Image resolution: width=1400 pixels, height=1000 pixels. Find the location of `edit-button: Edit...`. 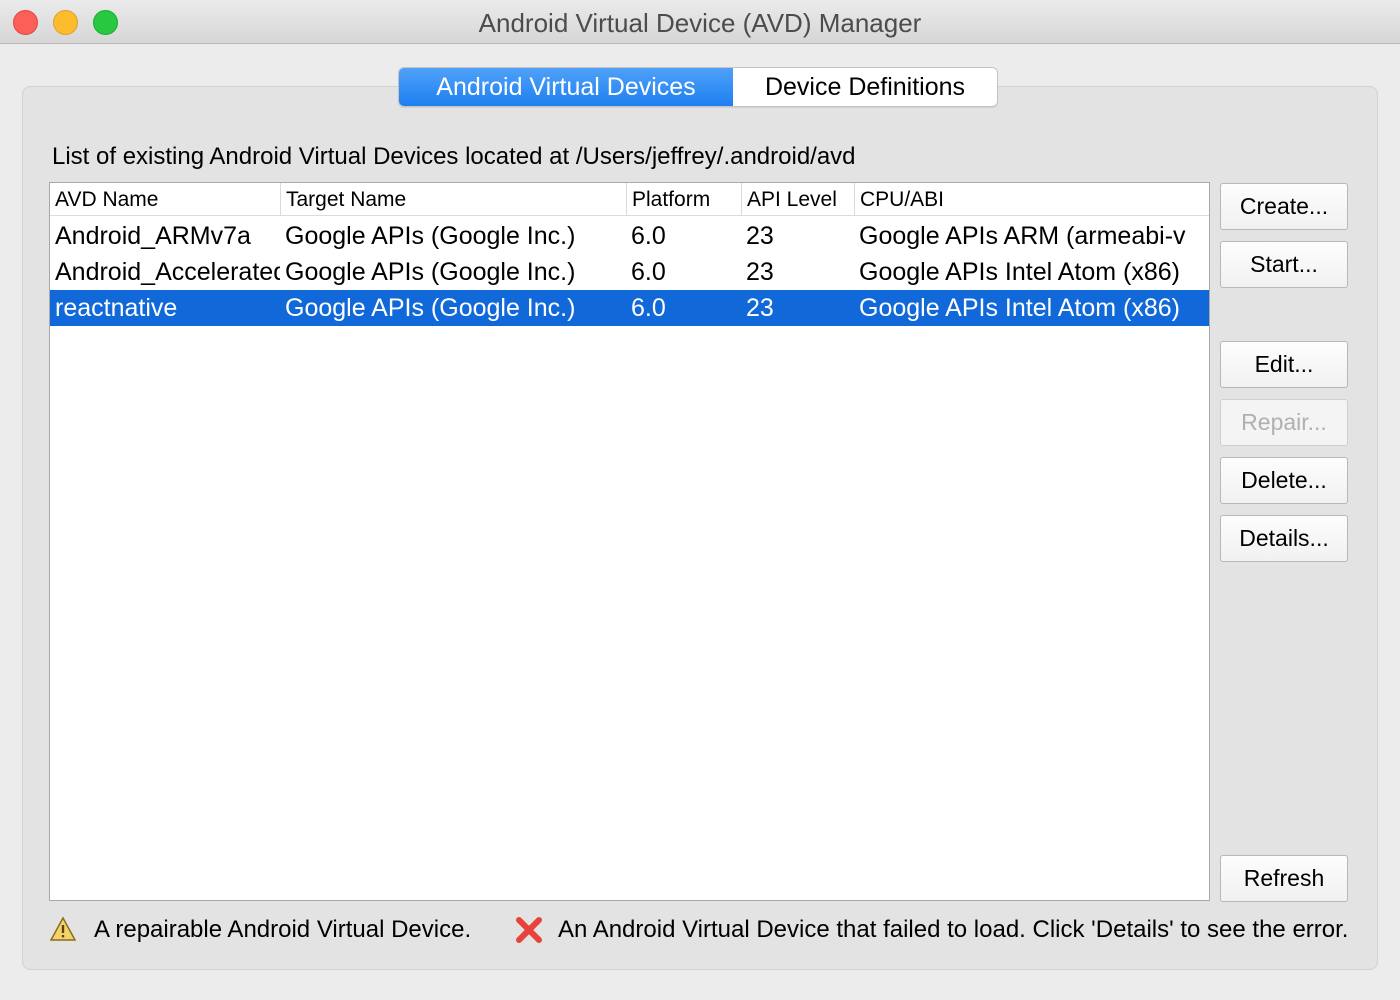

edit-button: Edit... is located at coordinates (1284, 364).